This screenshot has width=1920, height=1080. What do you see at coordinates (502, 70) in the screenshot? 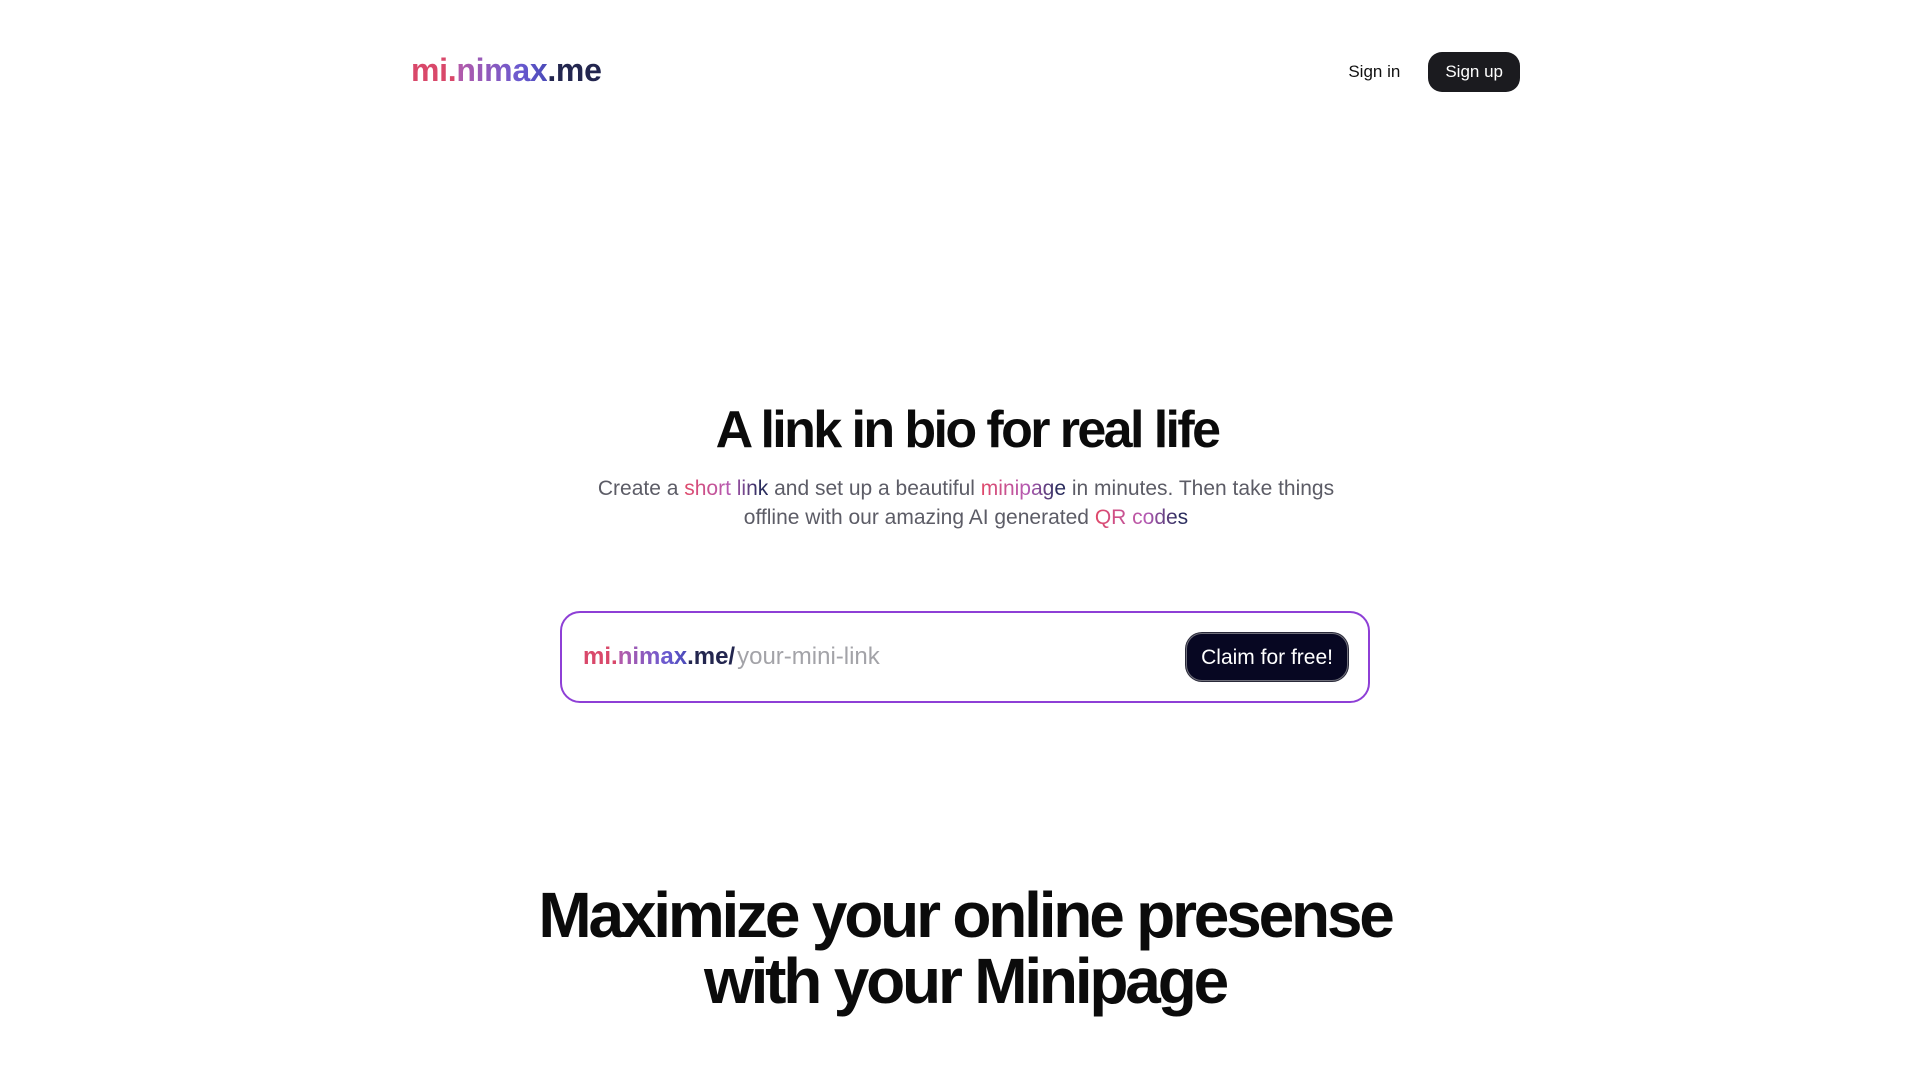
I see `logo-part-nimax: nimax` at bounding box center [502, 70].